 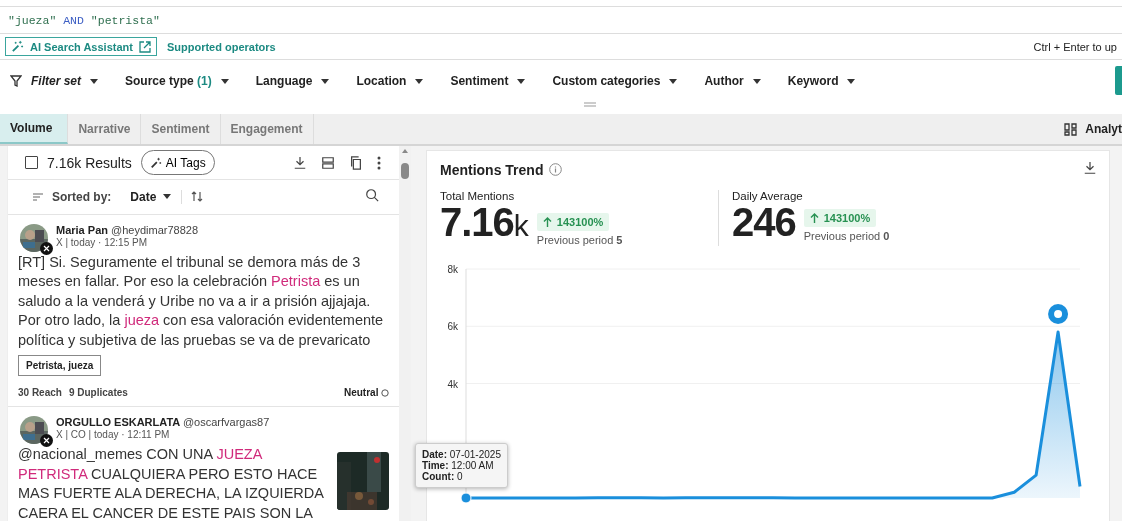 What do you see at coordinates (177, 81) in the screenshot?
I see `filter-dropdown: Source type (1)` at bounding box center [177, 81].